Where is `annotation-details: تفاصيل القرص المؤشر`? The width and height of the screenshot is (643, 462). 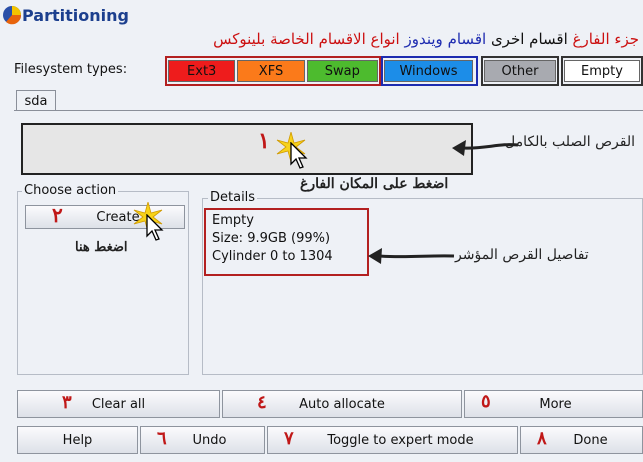
annotation-details: تفاصيل القرص المؤشر is located at coordinates (522, 255).